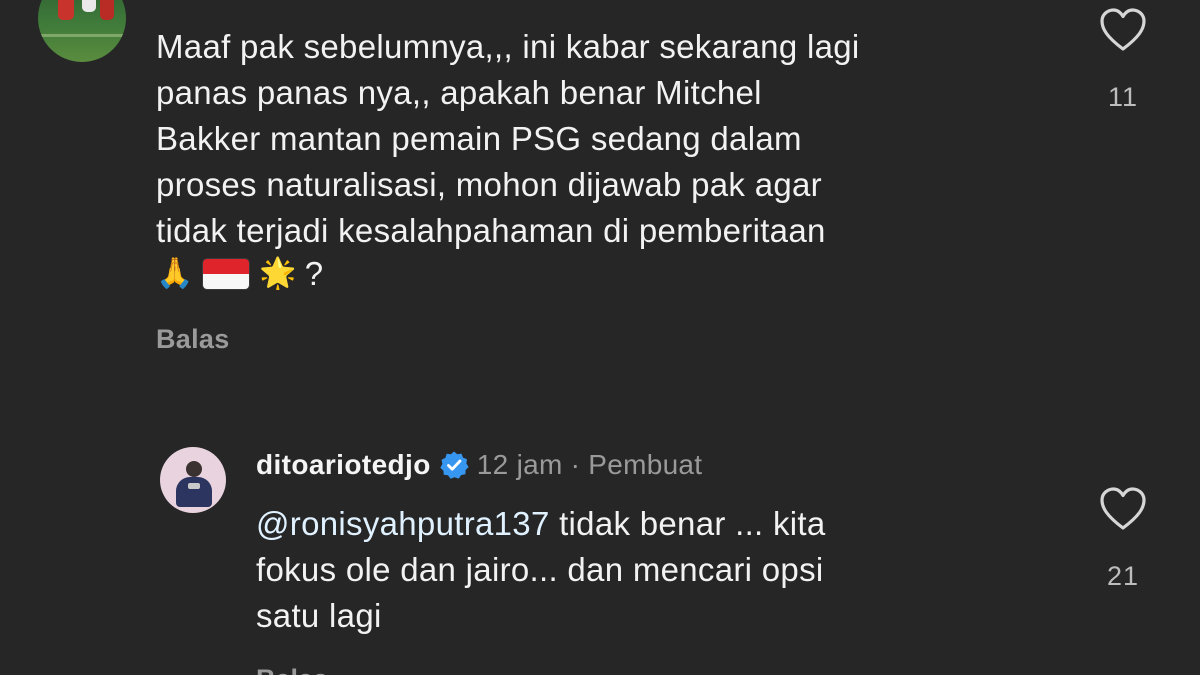 The height and width of the screenshot is (675, 1200). Describe the element at coordinates (82, 31) in the screenshot. I see `top-comment-avatar` at that location.